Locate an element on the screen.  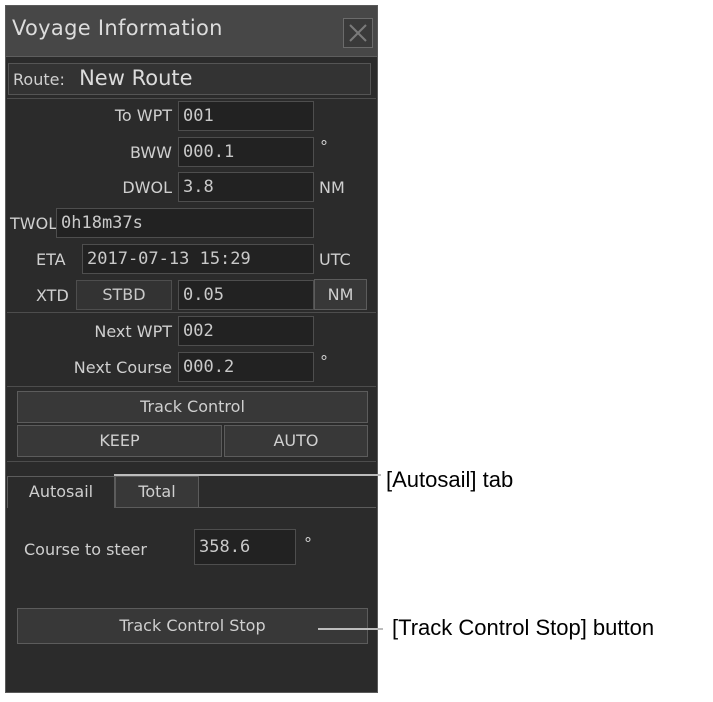
route-box: Route: New Route is located at coordinates (189, 79).